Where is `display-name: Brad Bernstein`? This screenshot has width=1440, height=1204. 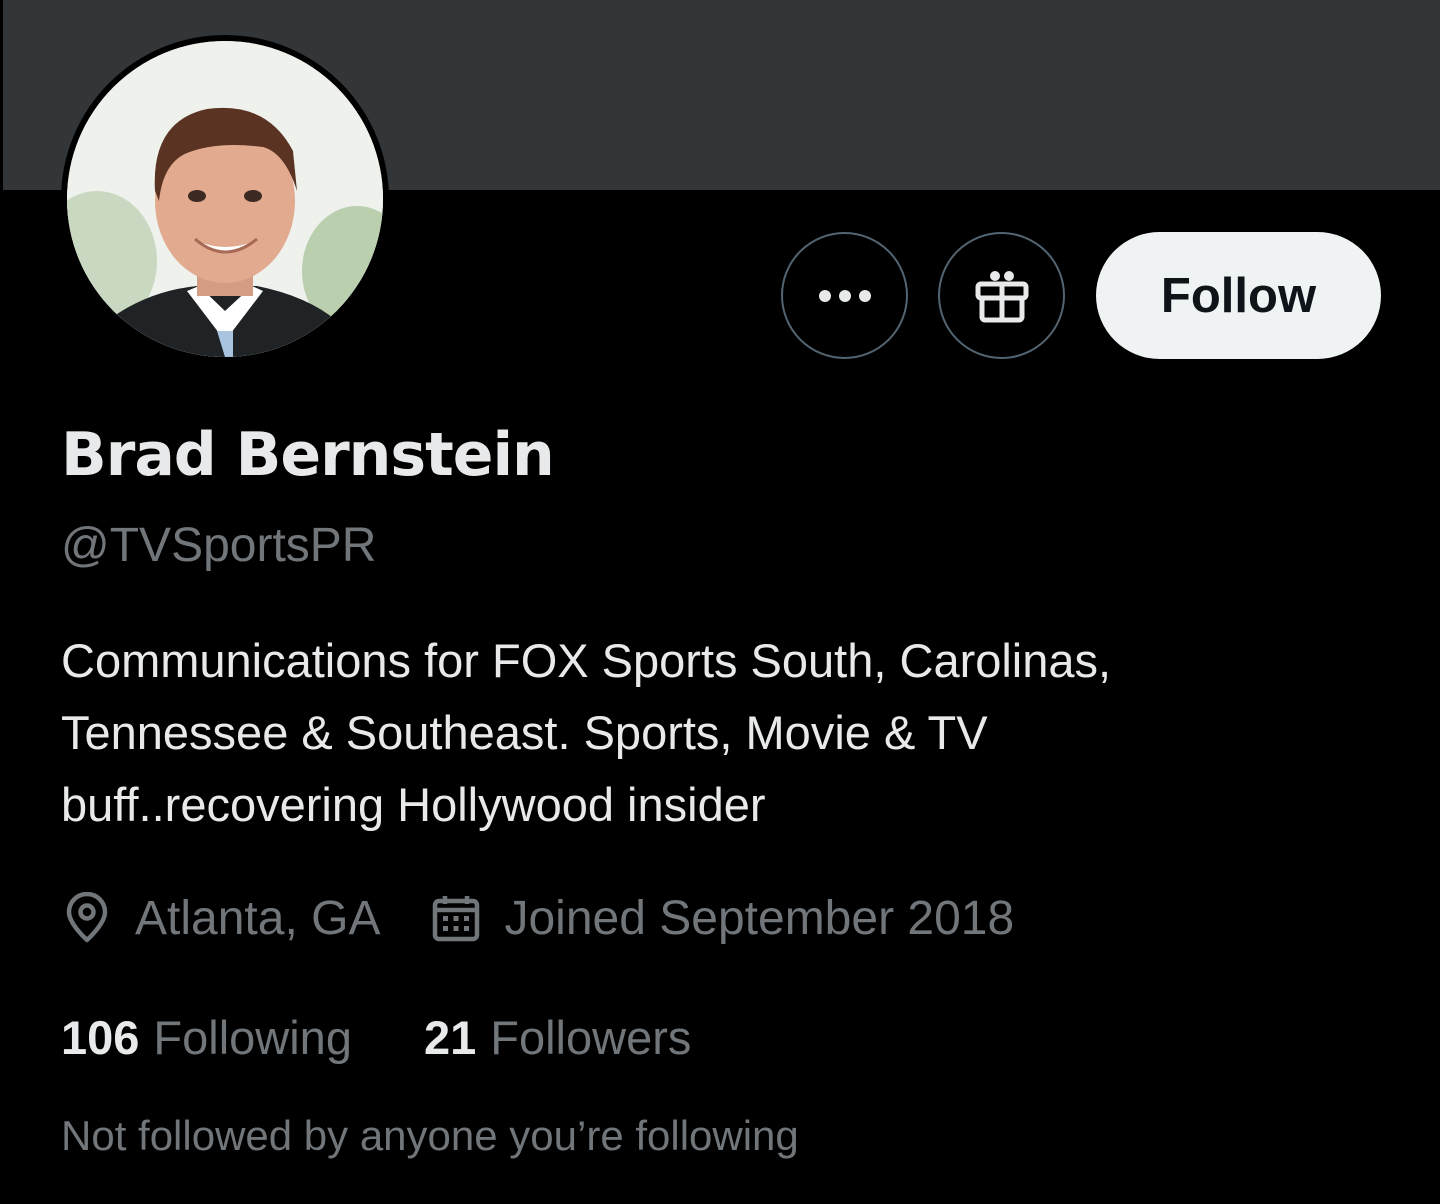 display-name: Brad Bernstein is located at coordinates (308, 455).